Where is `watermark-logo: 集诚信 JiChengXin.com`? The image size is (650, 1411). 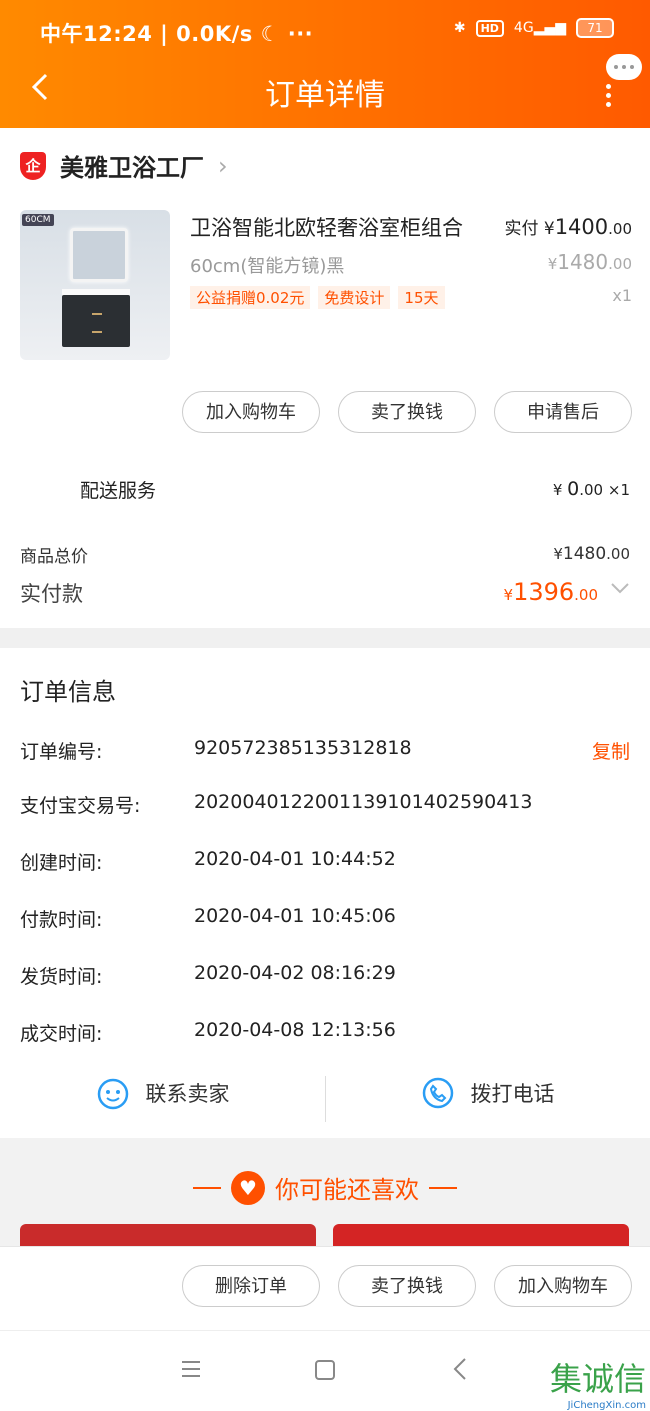 watermark-logo: 集诚信 JiChengXin.com is located at coordinates (597, 1385).